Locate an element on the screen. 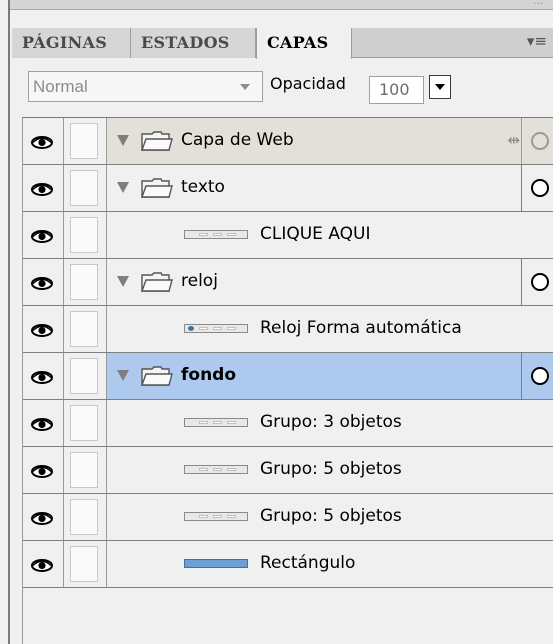 This screenshot has height=644, width=553. opacity-input: 100 is located at coordinates (396, 90).